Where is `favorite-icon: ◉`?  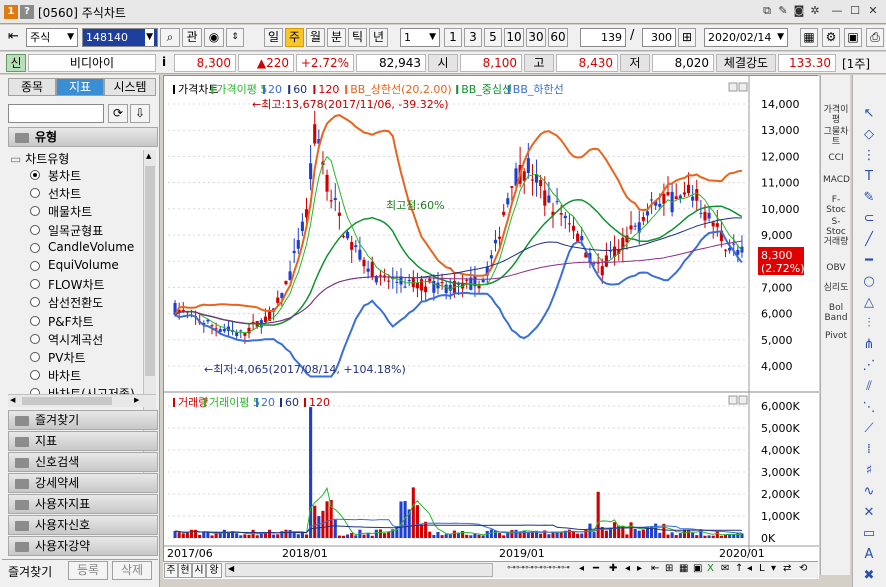 favorite-icon: ◉ is located at coordinates (214, 37).